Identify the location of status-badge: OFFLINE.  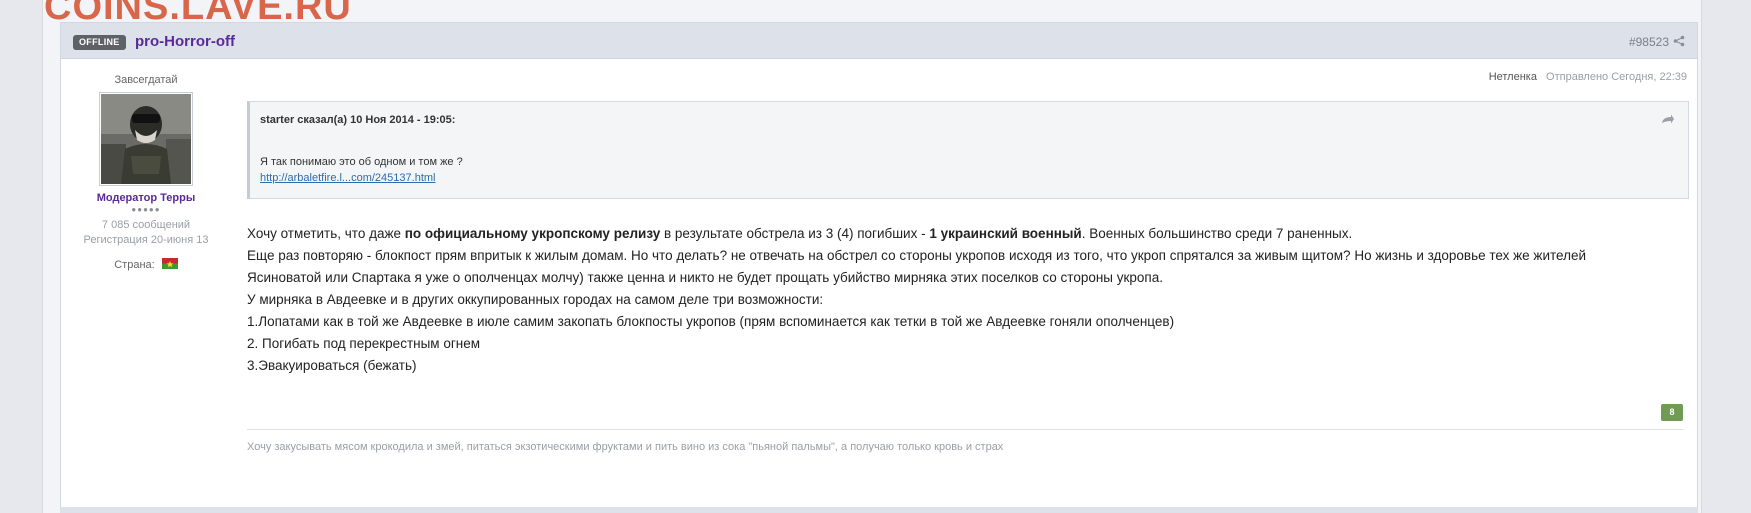
(99, 42).